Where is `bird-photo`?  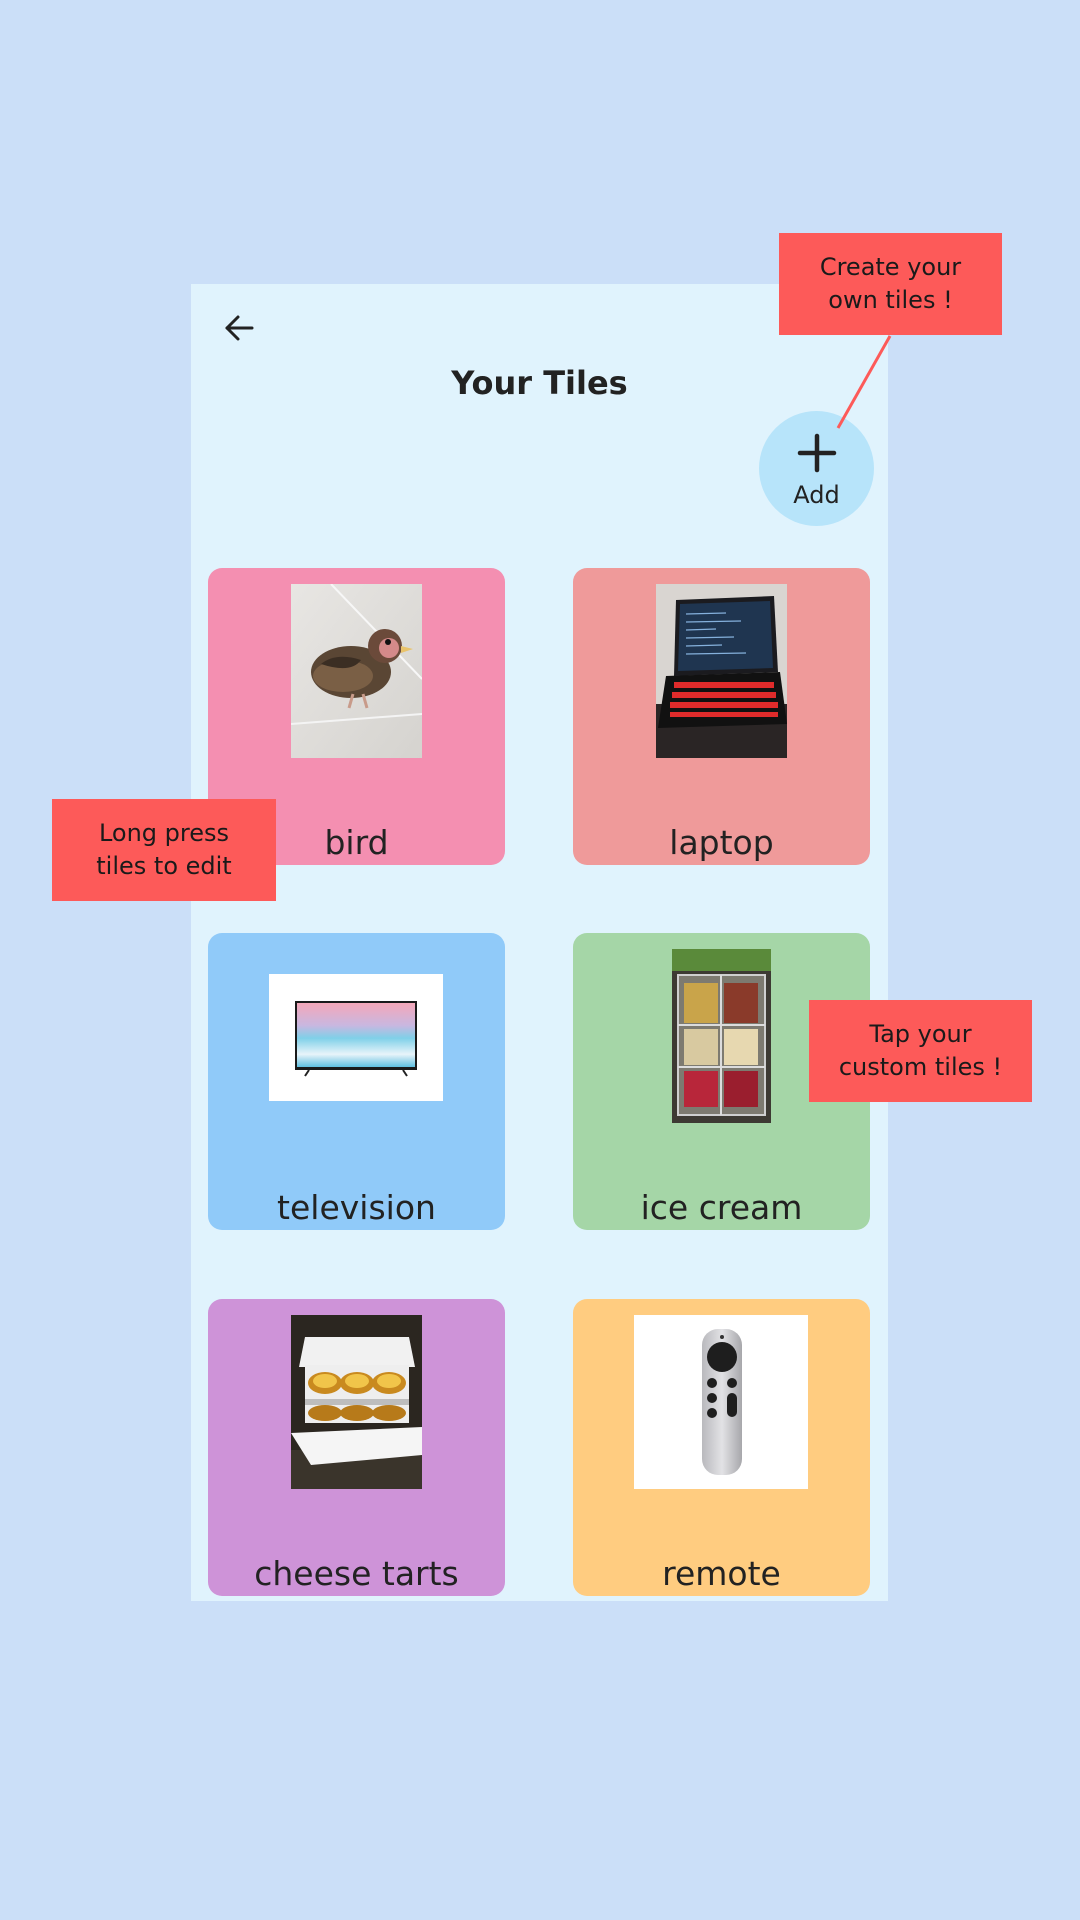
bird-photo is located at coordinates (356, 671).